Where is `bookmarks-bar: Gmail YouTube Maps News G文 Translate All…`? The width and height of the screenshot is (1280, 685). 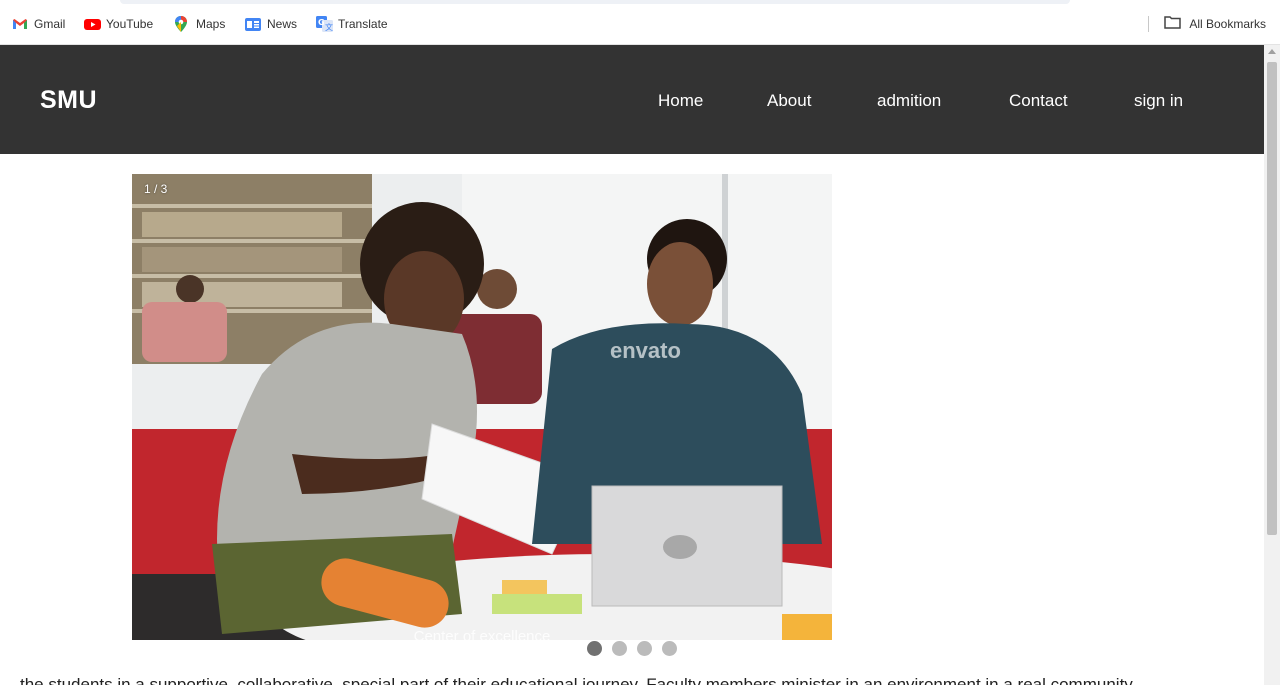
bookmarks-bar: Gmail YouTube Maps News G文 Translate All… is located at coordinates (640, 22).